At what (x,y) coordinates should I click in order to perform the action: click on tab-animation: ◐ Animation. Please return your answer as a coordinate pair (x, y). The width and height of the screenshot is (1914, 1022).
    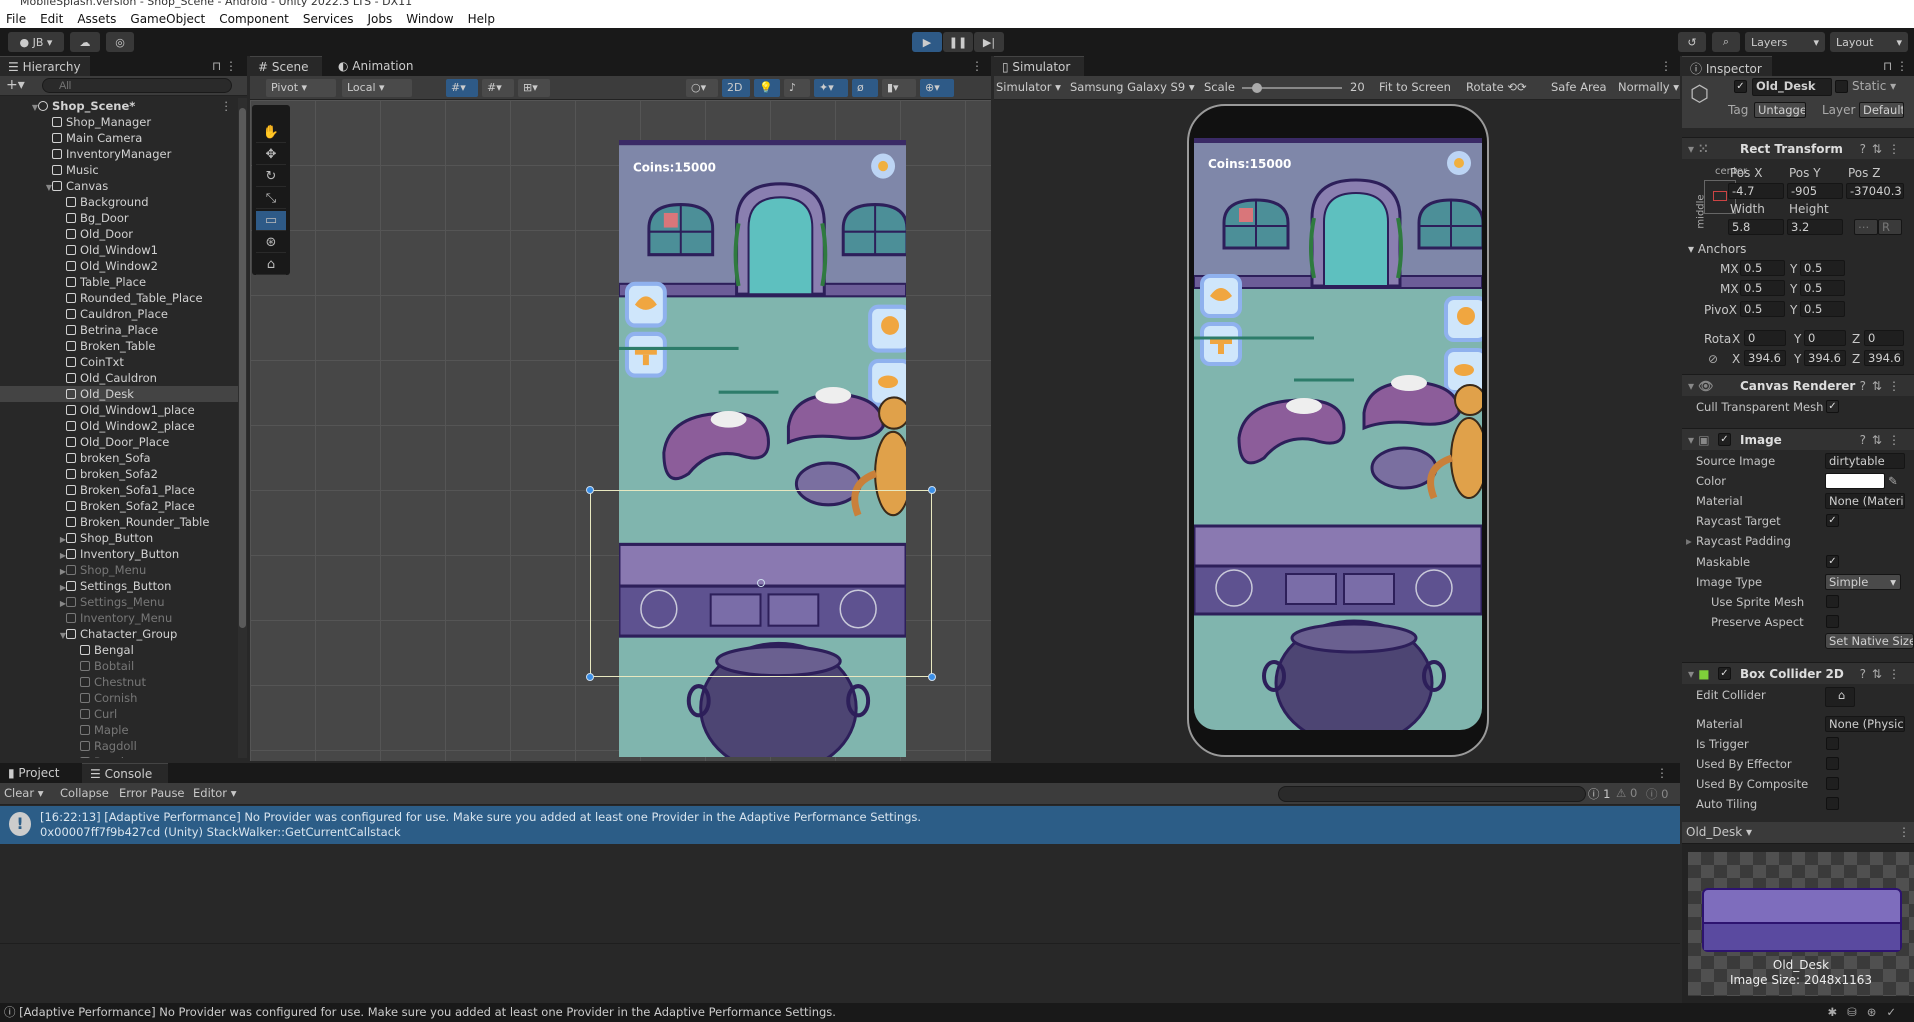
    Looking at the image, I should click on (375, 66).